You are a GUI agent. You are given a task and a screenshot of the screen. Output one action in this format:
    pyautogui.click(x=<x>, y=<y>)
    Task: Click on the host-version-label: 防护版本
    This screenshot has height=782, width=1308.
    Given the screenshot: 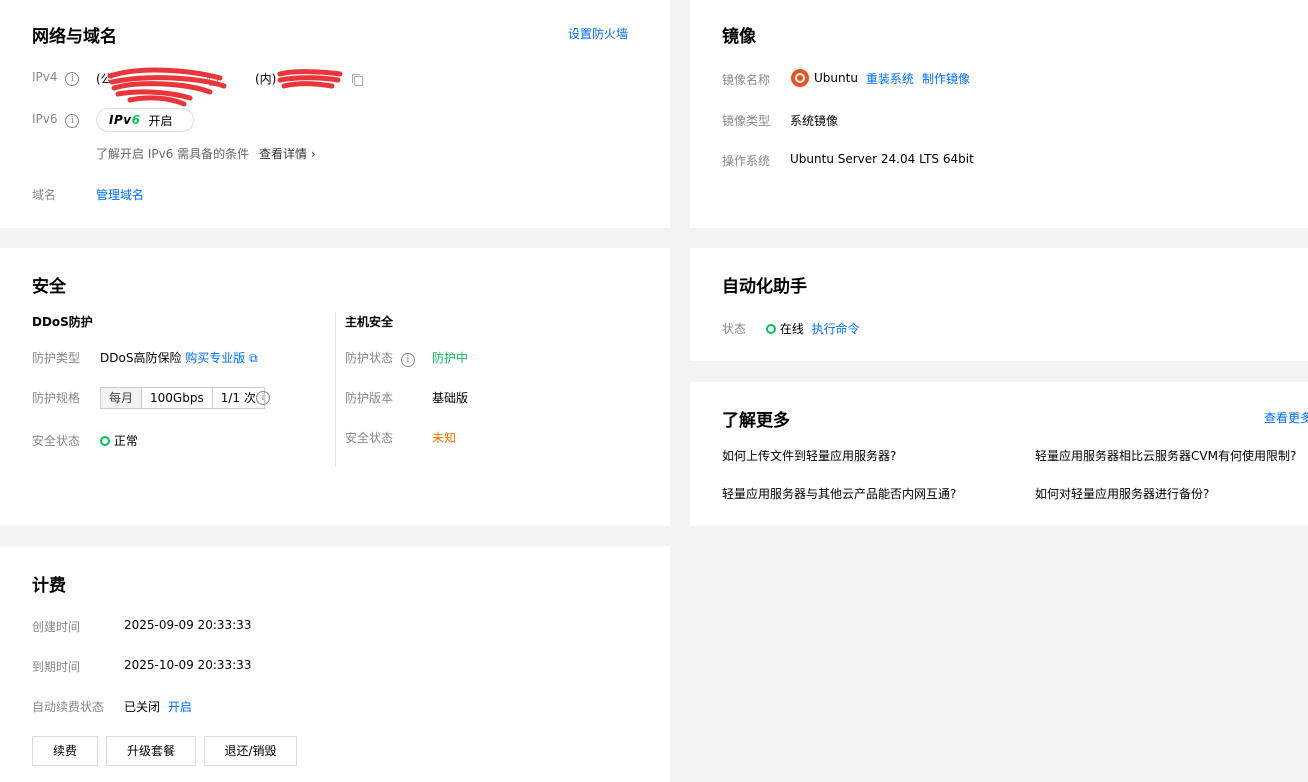 What is the action you would take?
    pyautogui.click(x=369, y=398)
    